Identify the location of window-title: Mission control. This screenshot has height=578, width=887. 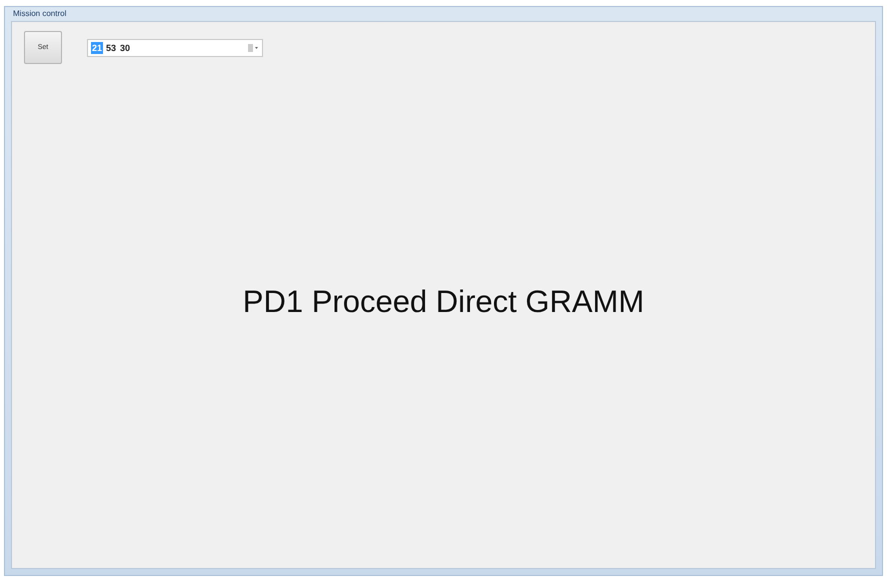
(40, 14).